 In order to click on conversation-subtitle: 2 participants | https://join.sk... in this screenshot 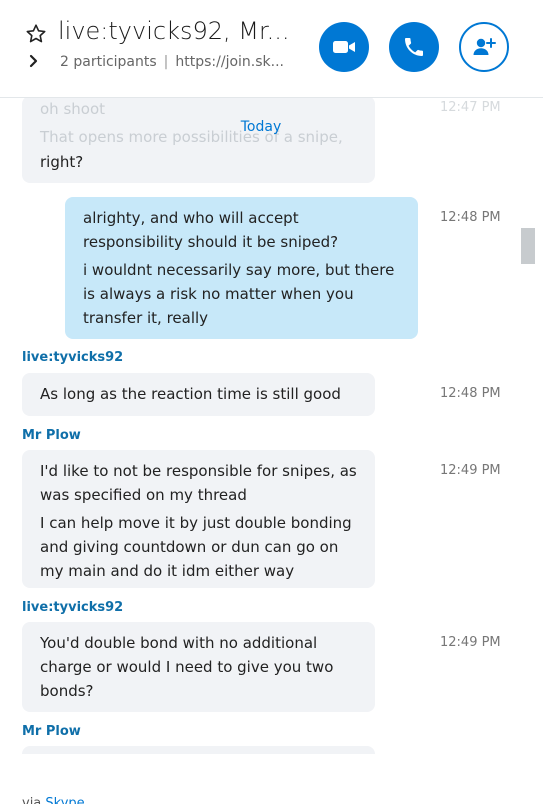, I will do `click(172, 62)`.